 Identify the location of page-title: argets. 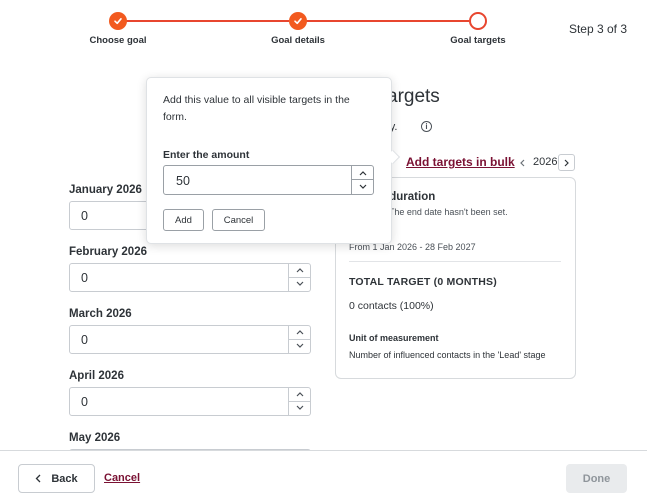
(413, 96).